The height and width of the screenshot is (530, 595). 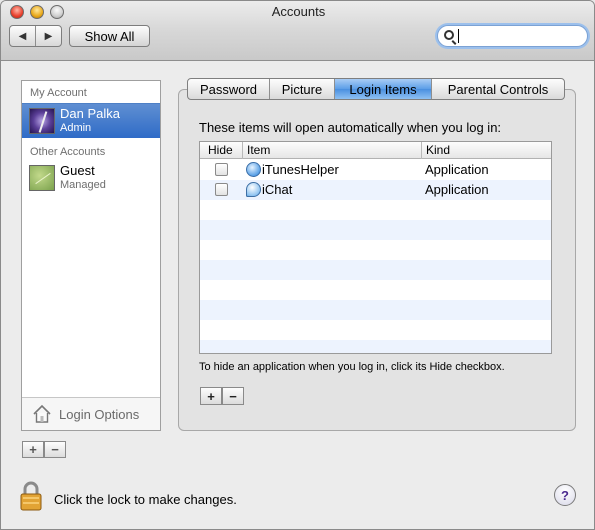 I want to click on tab-picture: Picture, so click(x=302, y=89).